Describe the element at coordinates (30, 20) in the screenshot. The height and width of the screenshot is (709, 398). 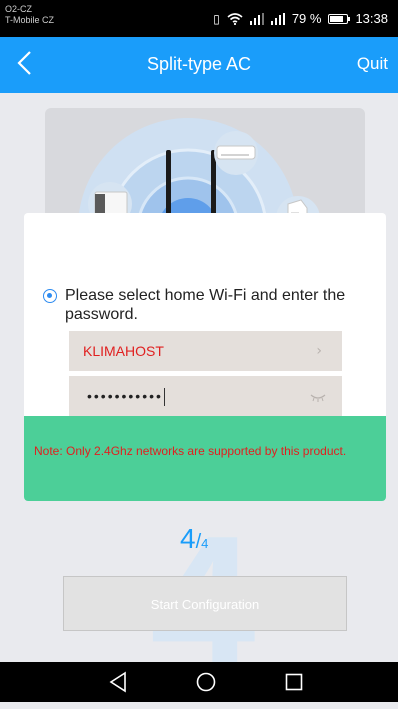
I see `carrier-secondary: T-Mobile CZ` at that location.